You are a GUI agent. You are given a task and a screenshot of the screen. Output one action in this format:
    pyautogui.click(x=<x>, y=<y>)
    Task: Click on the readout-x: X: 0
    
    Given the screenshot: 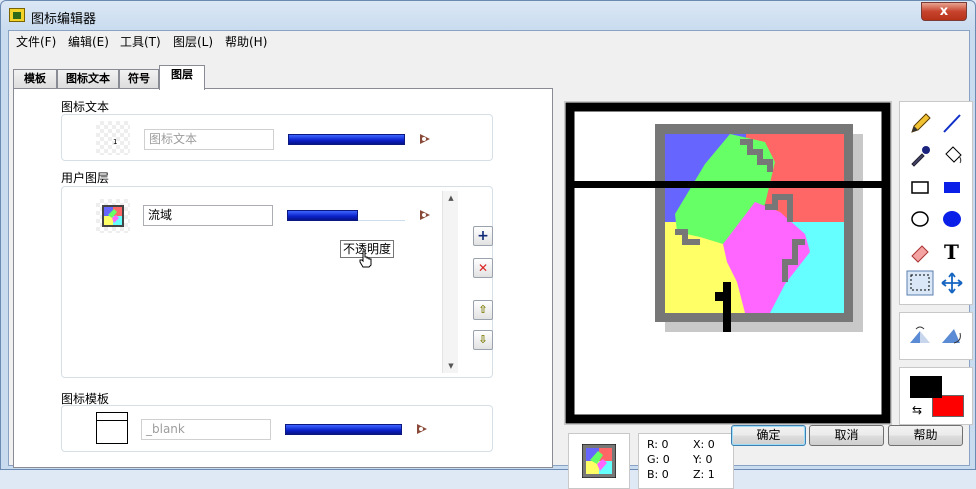 What is the action you would take?
    pyautogui.click(x=704, y=444)
    